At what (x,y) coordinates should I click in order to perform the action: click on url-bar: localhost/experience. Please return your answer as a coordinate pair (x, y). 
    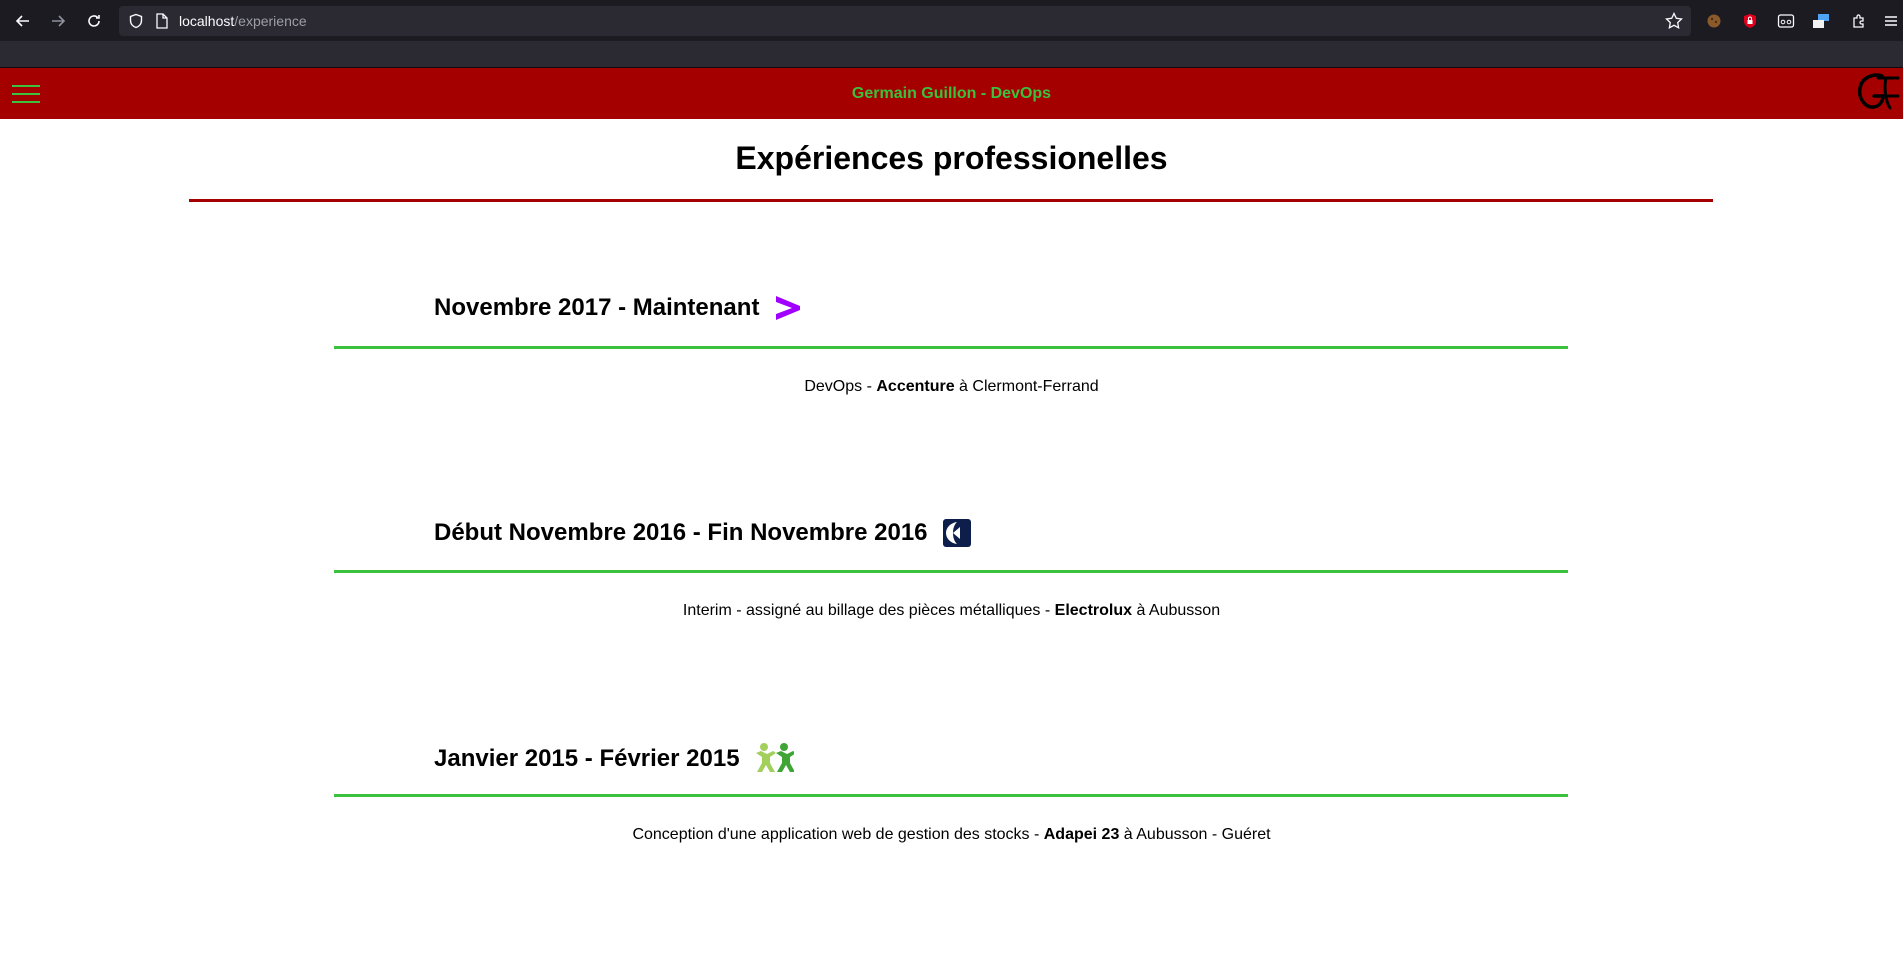
    Looking at the image, I should click on (905, 21).